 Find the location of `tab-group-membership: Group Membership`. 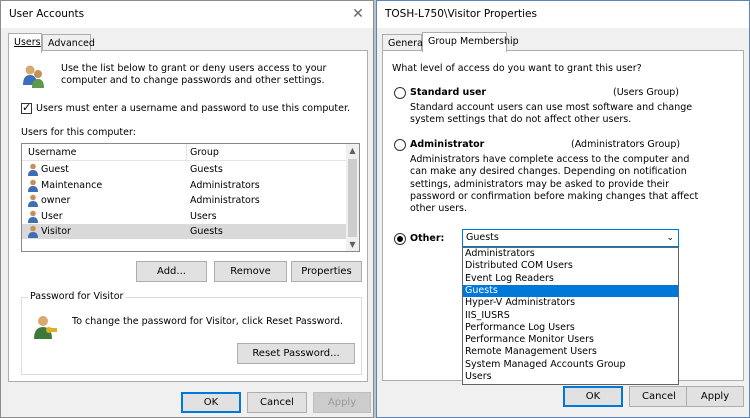

tab-group-membership: Group Membership is located at coordinates (470, 42).